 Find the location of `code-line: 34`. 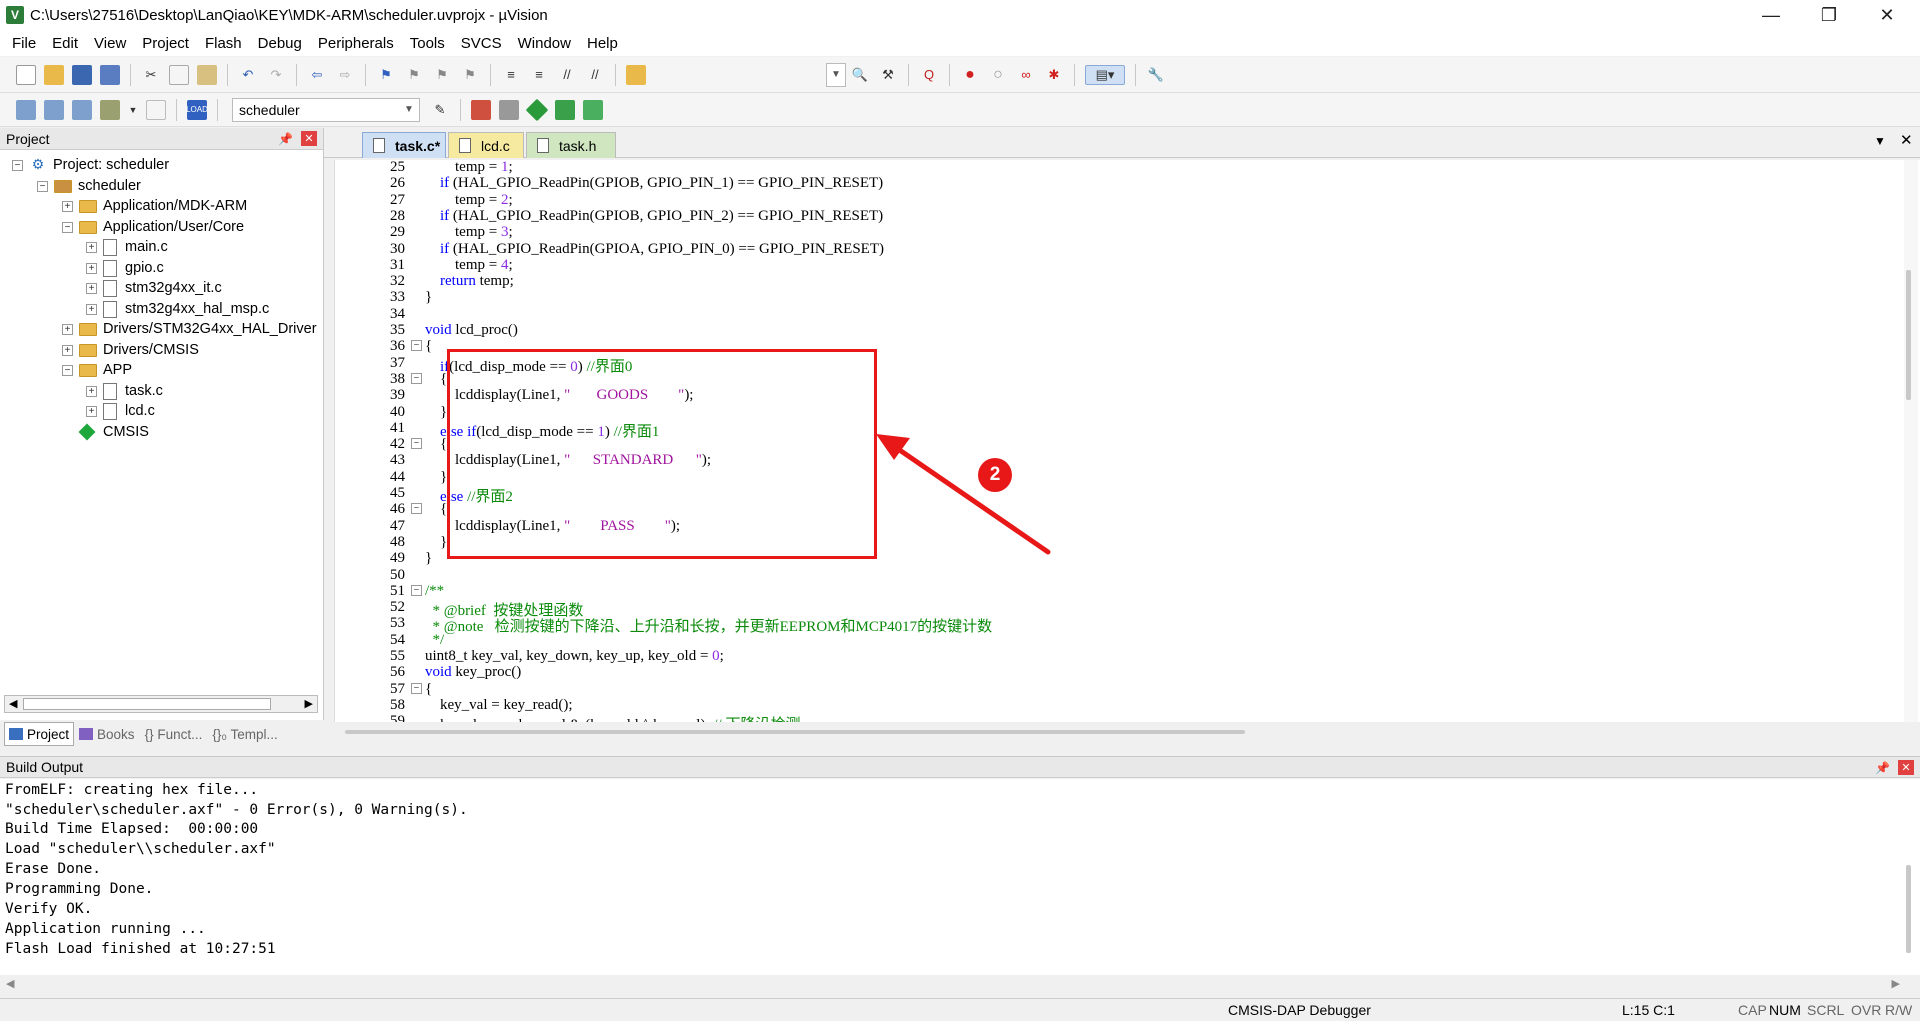

code-line: 34 is located at coordinates (1127, 314).